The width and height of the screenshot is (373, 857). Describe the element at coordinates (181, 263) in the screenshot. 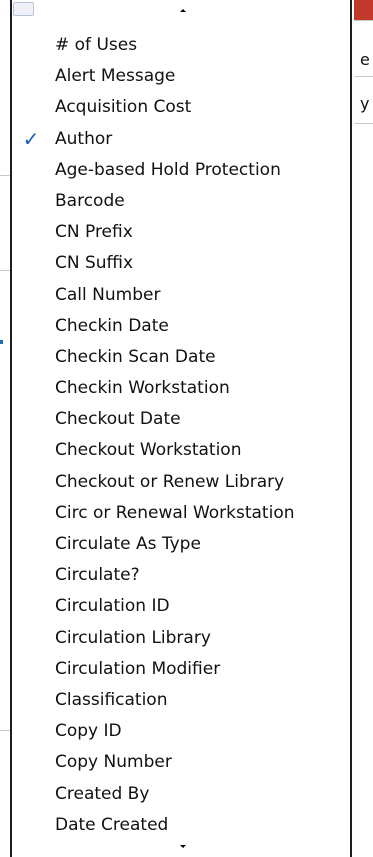

I see `menu-item: CN Suffix` at that location.